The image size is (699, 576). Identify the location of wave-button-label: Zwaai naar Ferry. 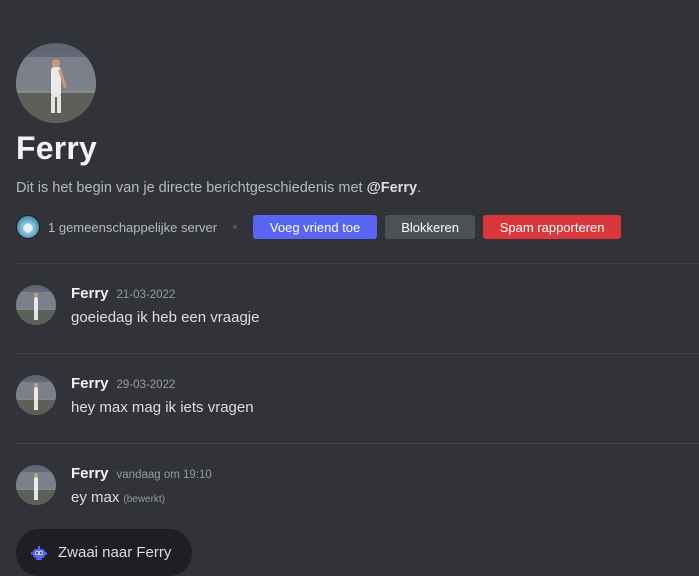
(115, 552).